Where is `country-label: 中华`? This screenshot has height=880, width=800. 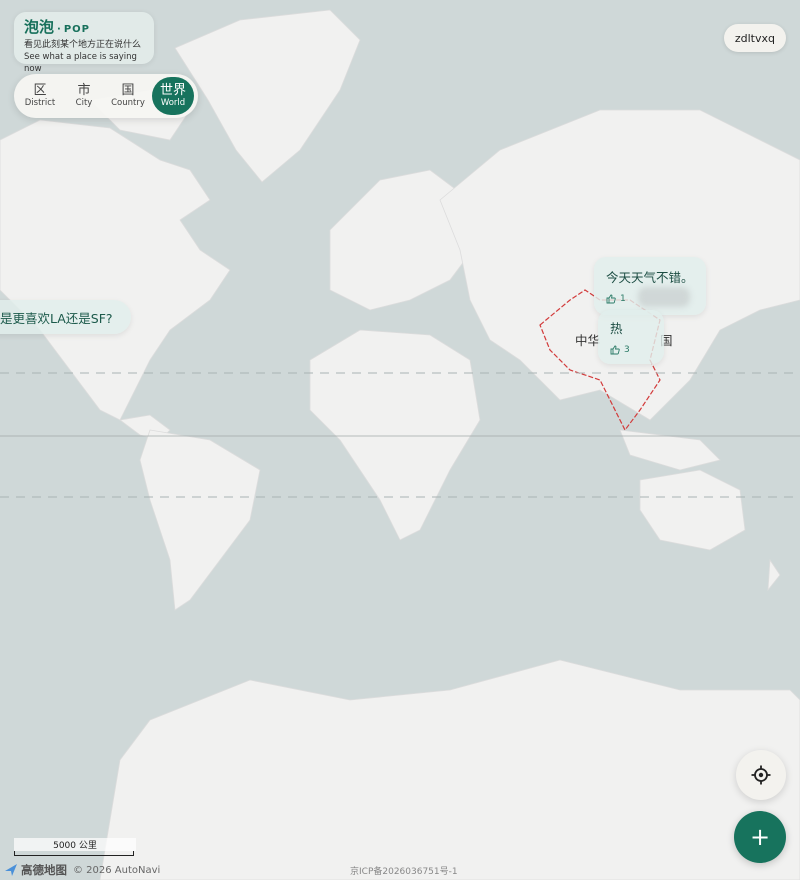 country-label: 中华 is located at coordinates (587, 339).